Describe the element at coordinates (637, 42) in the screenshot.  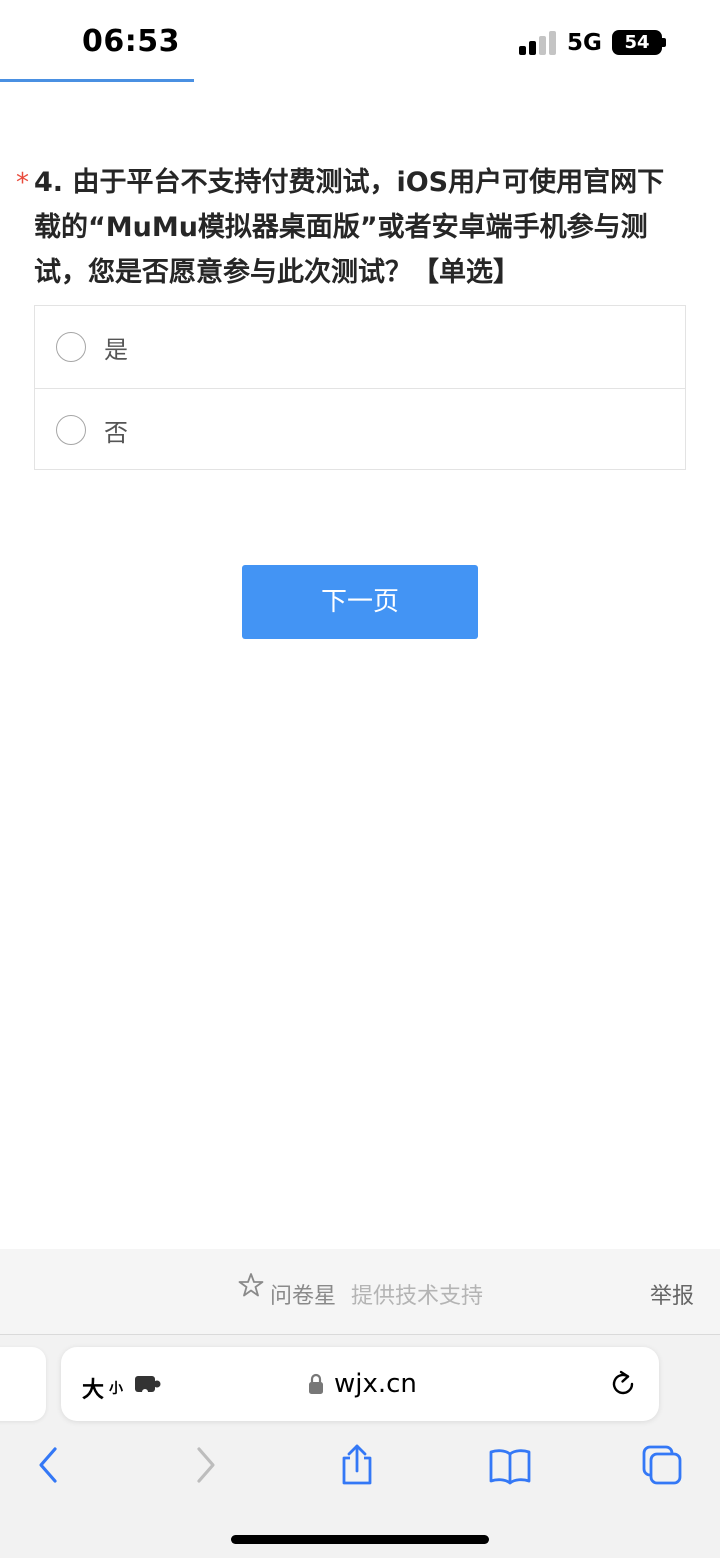
I see `battery-icon: 54` at that location.